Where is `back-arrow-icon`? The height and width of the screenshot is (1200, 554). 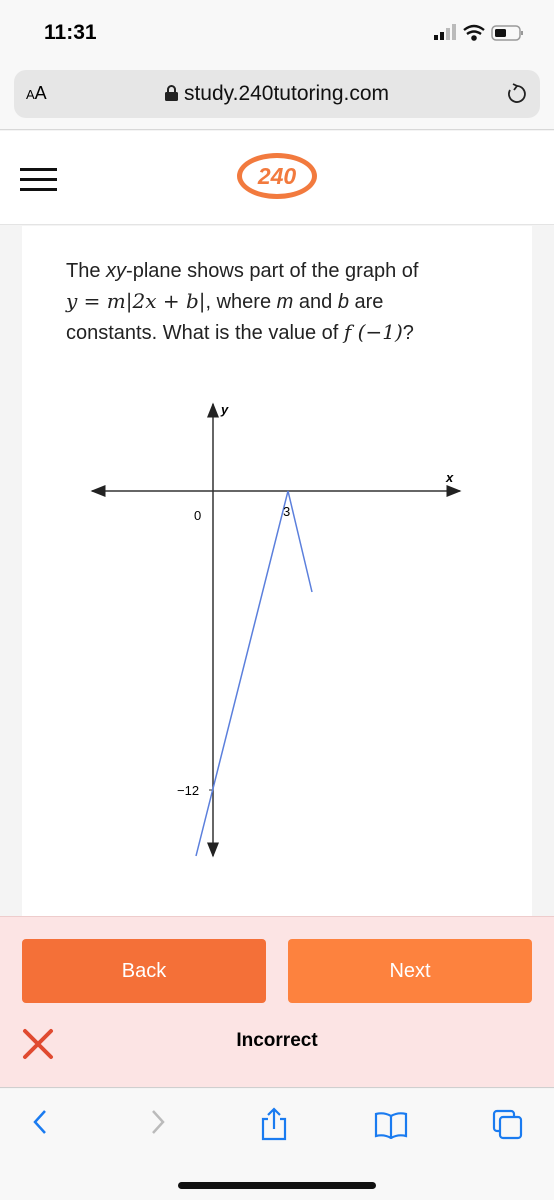 back-arrow-icon is located at coordinates (40, 1122).